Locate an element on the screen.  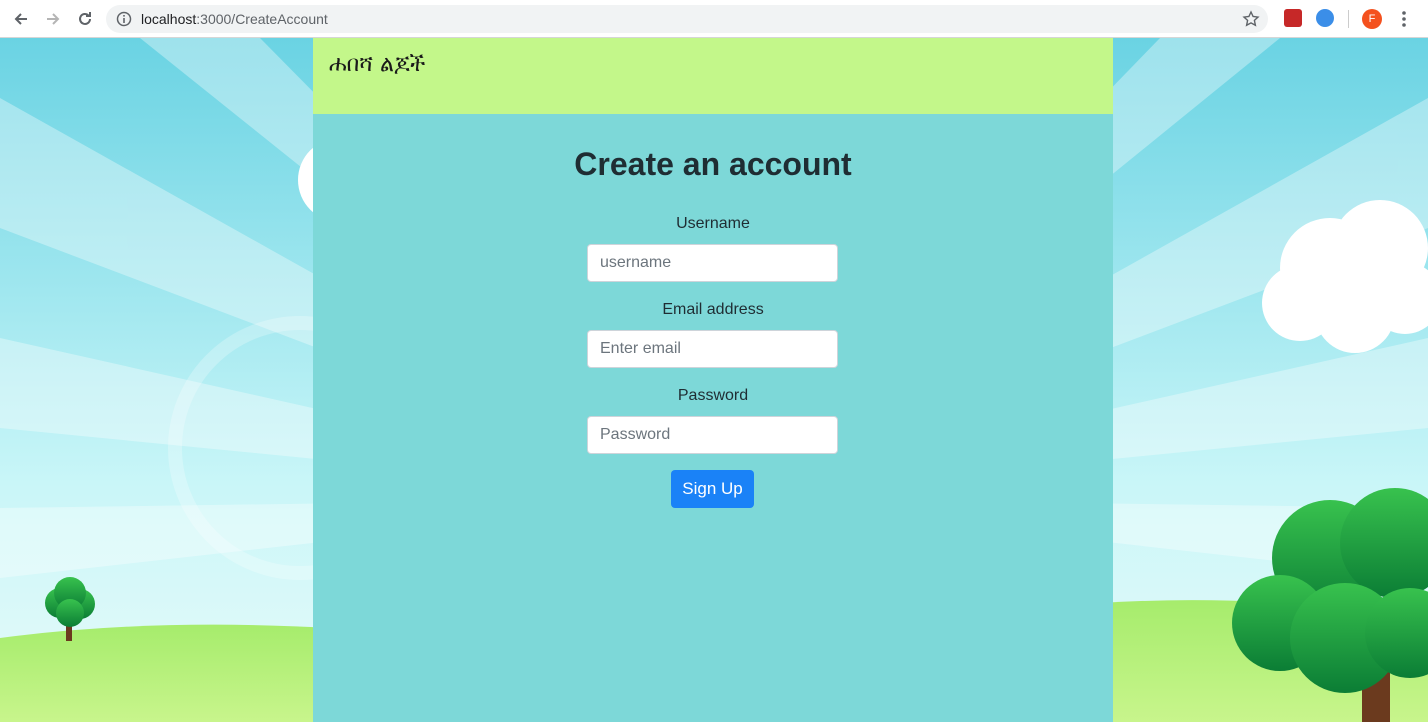
email-input is located at coordinates (712, 349).